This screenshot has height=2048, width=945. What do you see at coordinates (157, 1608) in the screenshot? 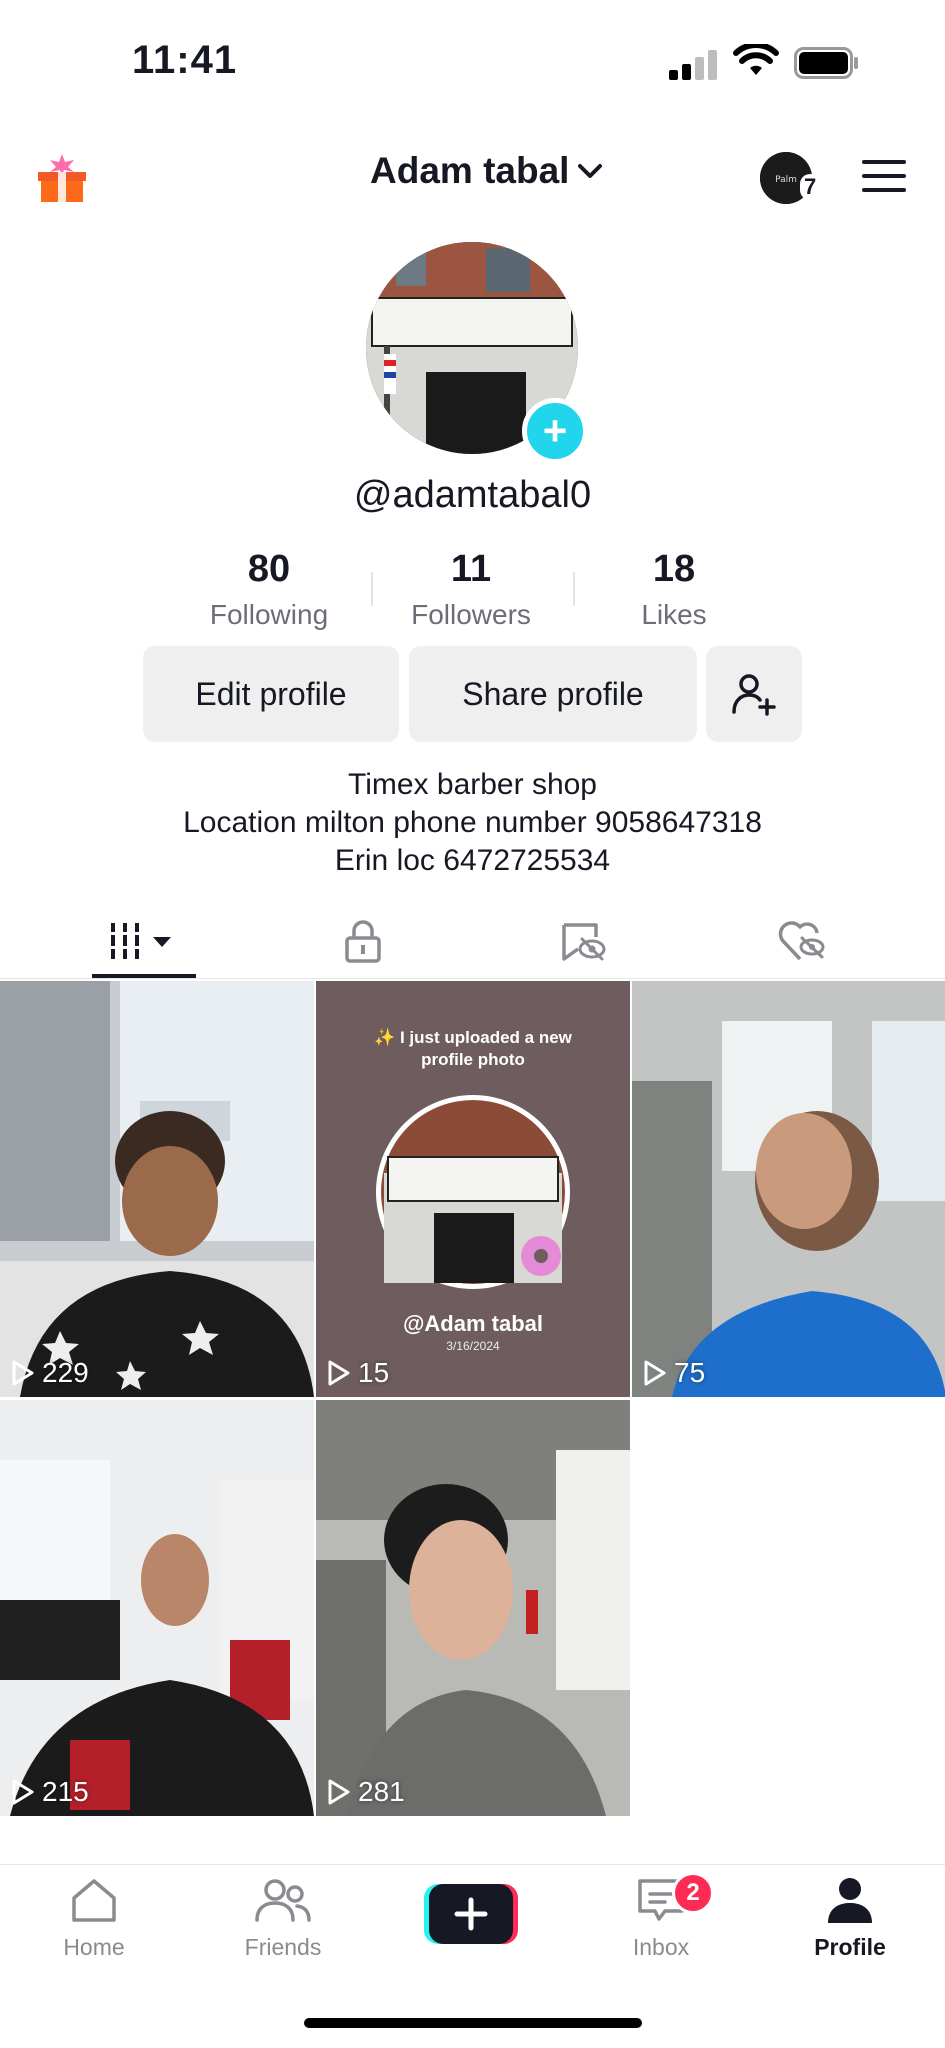
I see `video-thumbnail: 215` at bounding box center [157, 1608].